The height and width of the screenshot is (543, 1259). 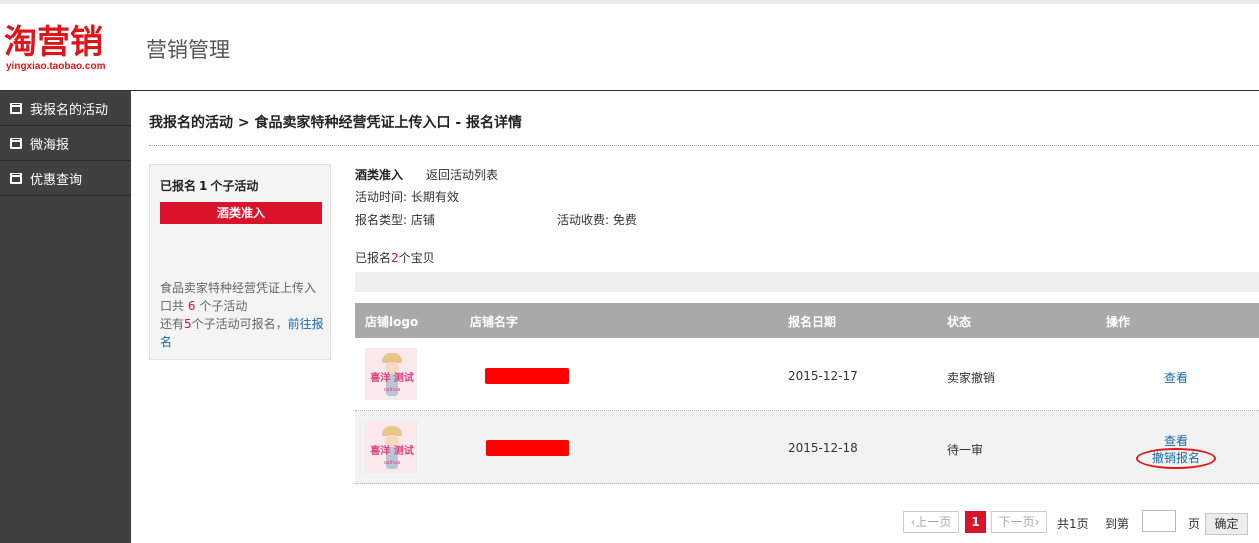 I want to click on registered-number: 2, so click(x=395, y=258).